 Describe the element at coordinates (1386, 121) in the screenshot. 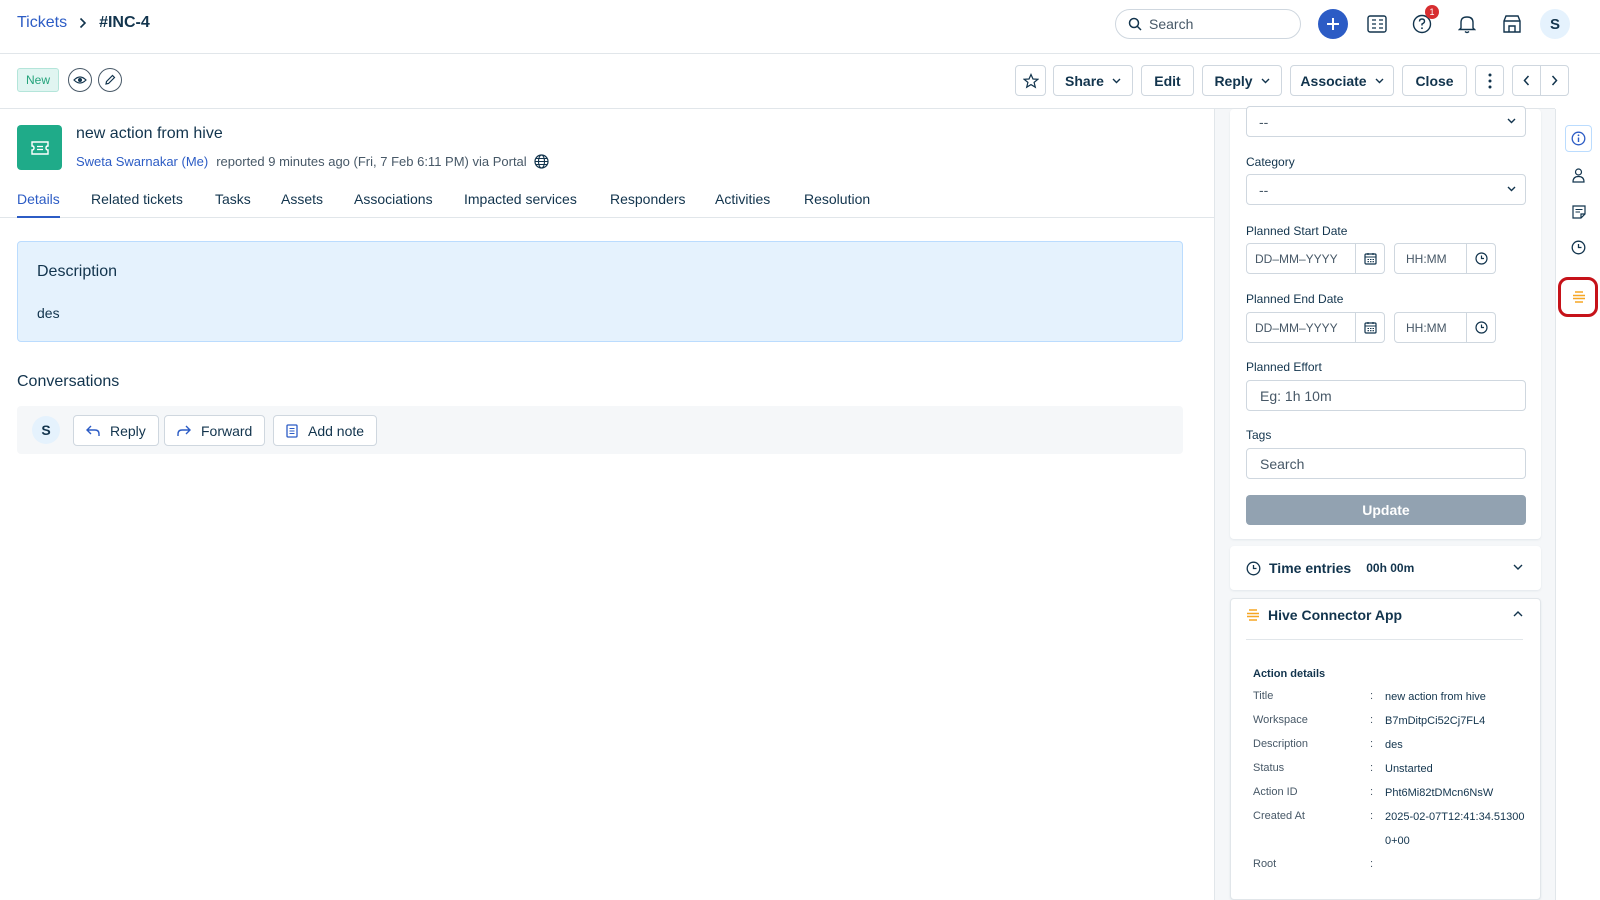

I see `top-field-select: --` at that location.